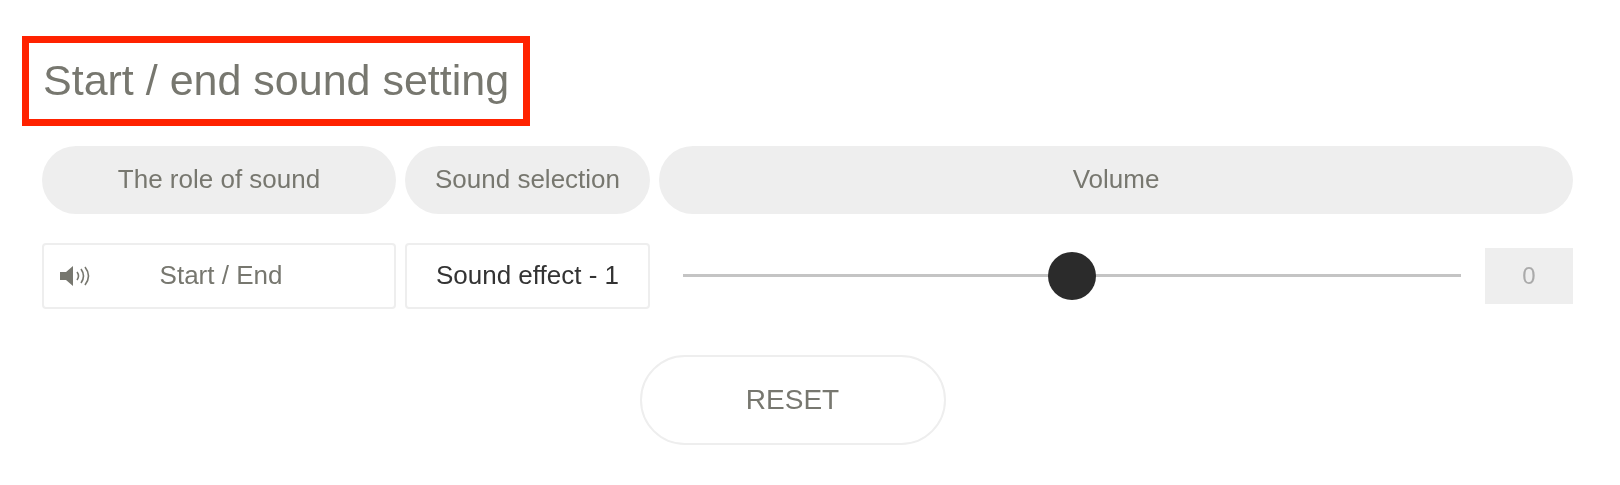 This screenshot has height=485, width=1620. I want to click on column-header: Sound selection, so click(527, 179).